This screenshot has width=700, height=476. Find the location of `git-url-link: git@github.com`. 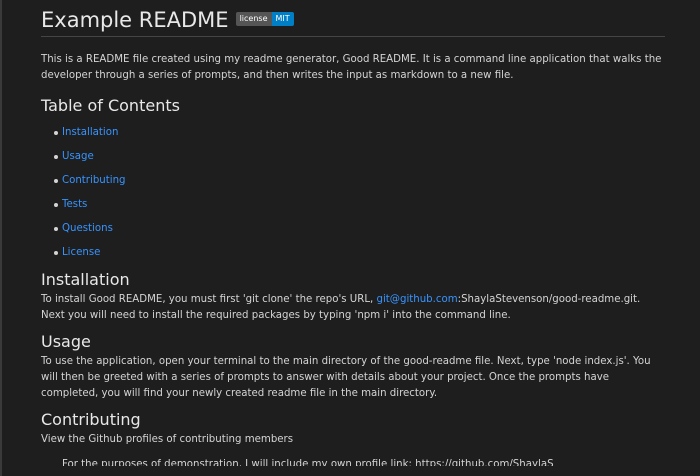

git-url-link: git@github.com is located at coordinates (417, 299).